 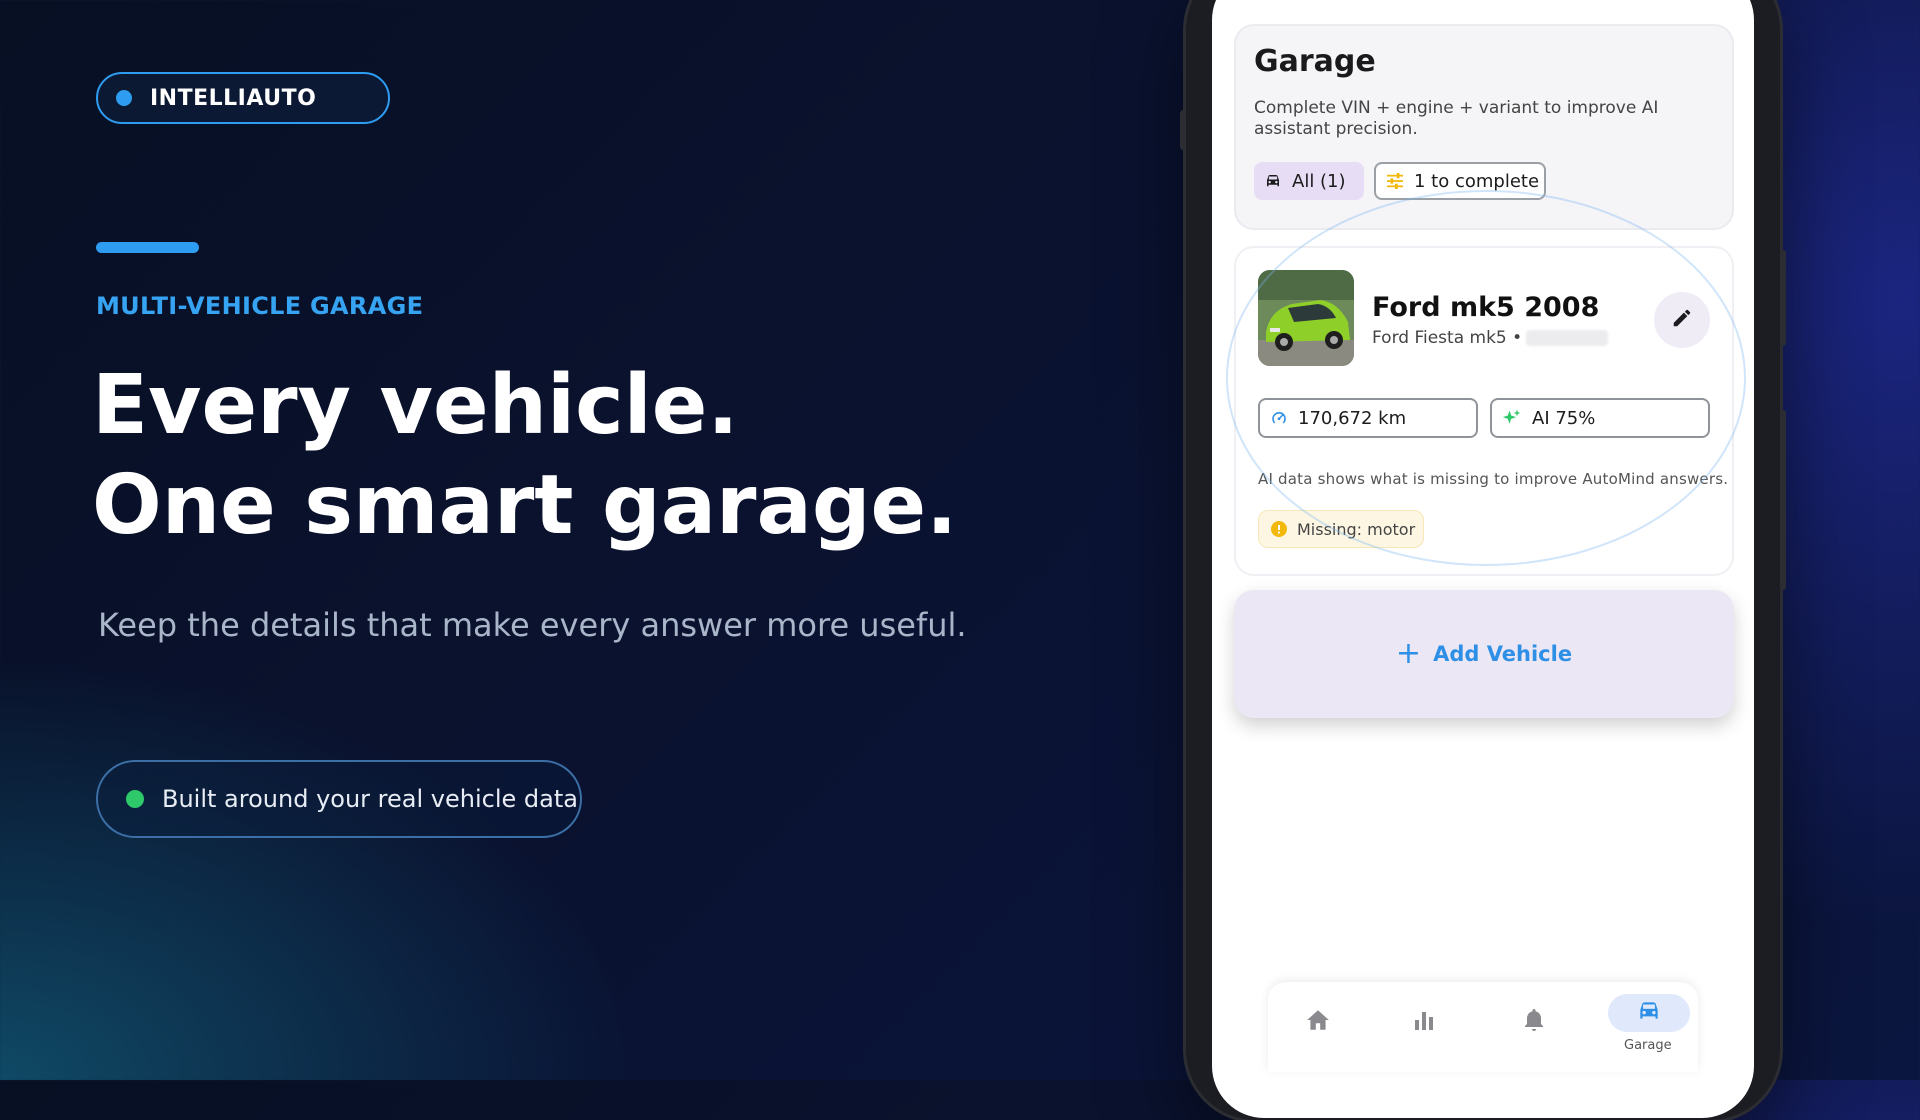 I want to click on pencil-icon, so click(x=1682, y=320).